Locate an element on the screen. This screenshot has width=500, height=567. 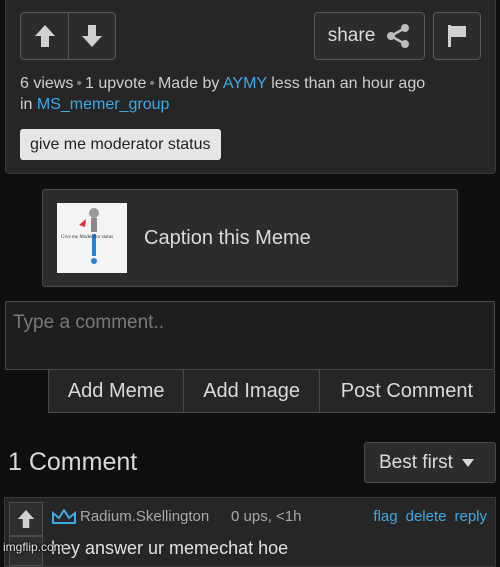
thumb-text: Give me Moderator status is located at coordinates (87, 237).